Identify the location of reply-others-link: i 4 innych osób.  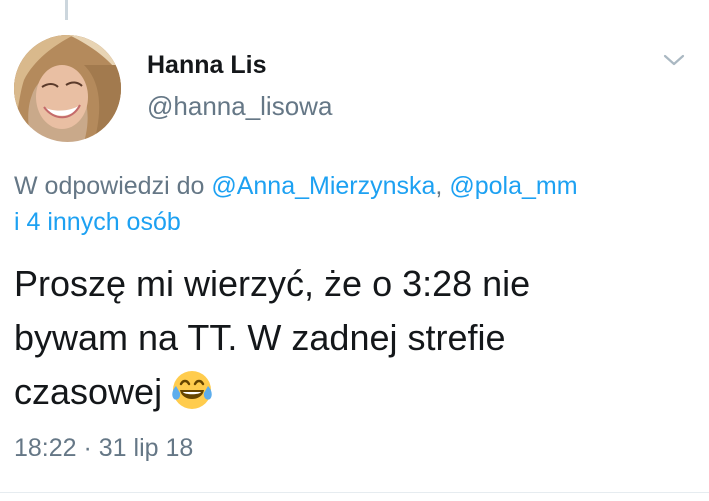
(97, 222).